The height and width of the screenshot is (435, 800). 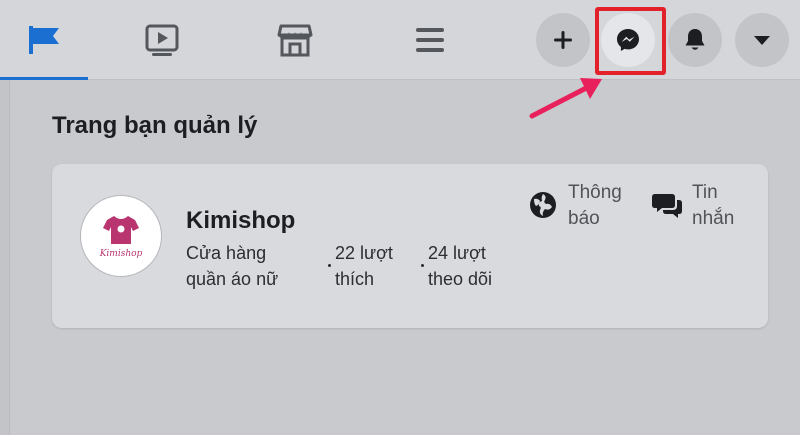 I want to click on page-likes-count: 22 lượt thích, so click(x=364, y=266).